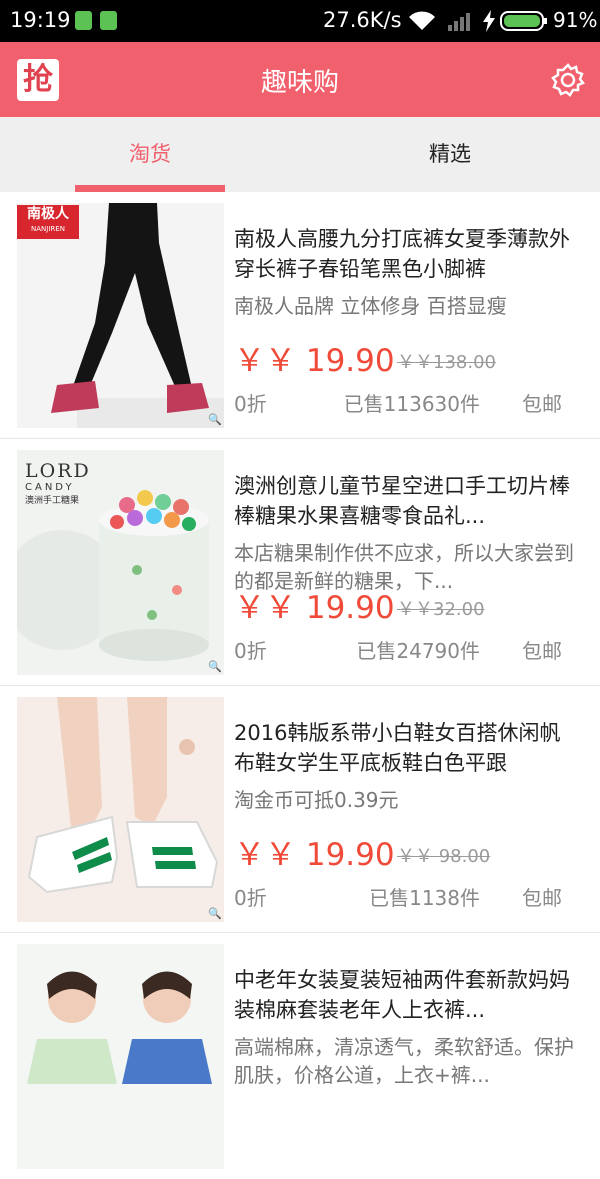 The image size is (600, 1179). What do you see at coordinates (523, 21) in the screenshot?
I see `battery-icon` at bounding box center [523, 21].